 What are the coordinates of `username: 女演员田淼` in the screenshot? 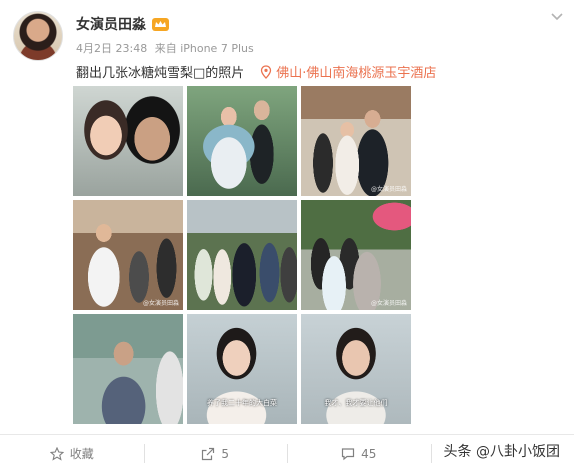 It's located at (111, 24).